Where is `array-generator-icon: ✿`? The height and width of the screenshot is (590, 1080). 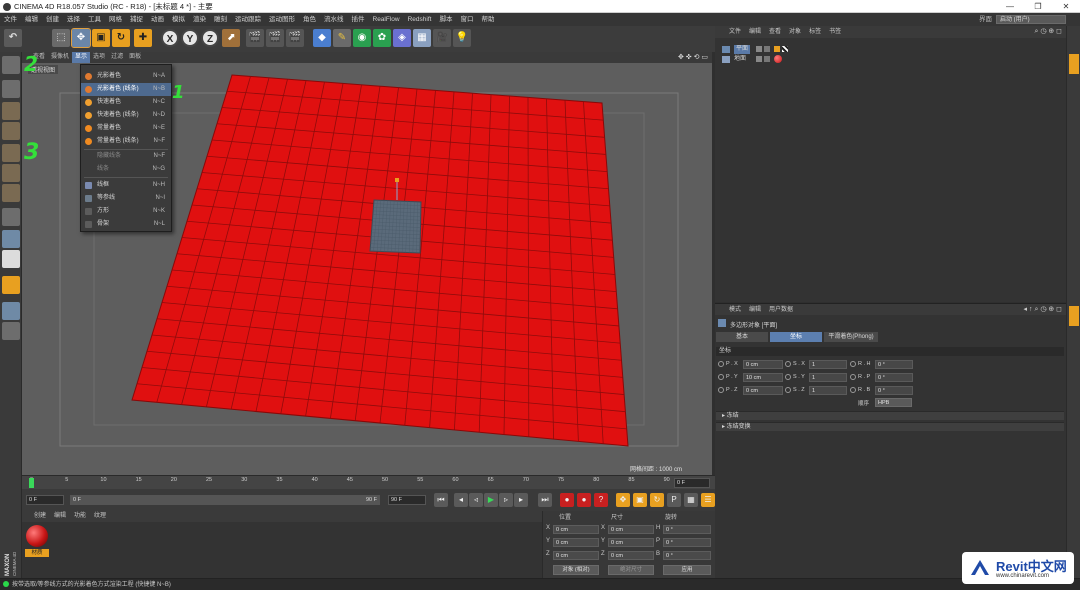 array-generator-icon: ✿ is located at coordinates (382, 38).